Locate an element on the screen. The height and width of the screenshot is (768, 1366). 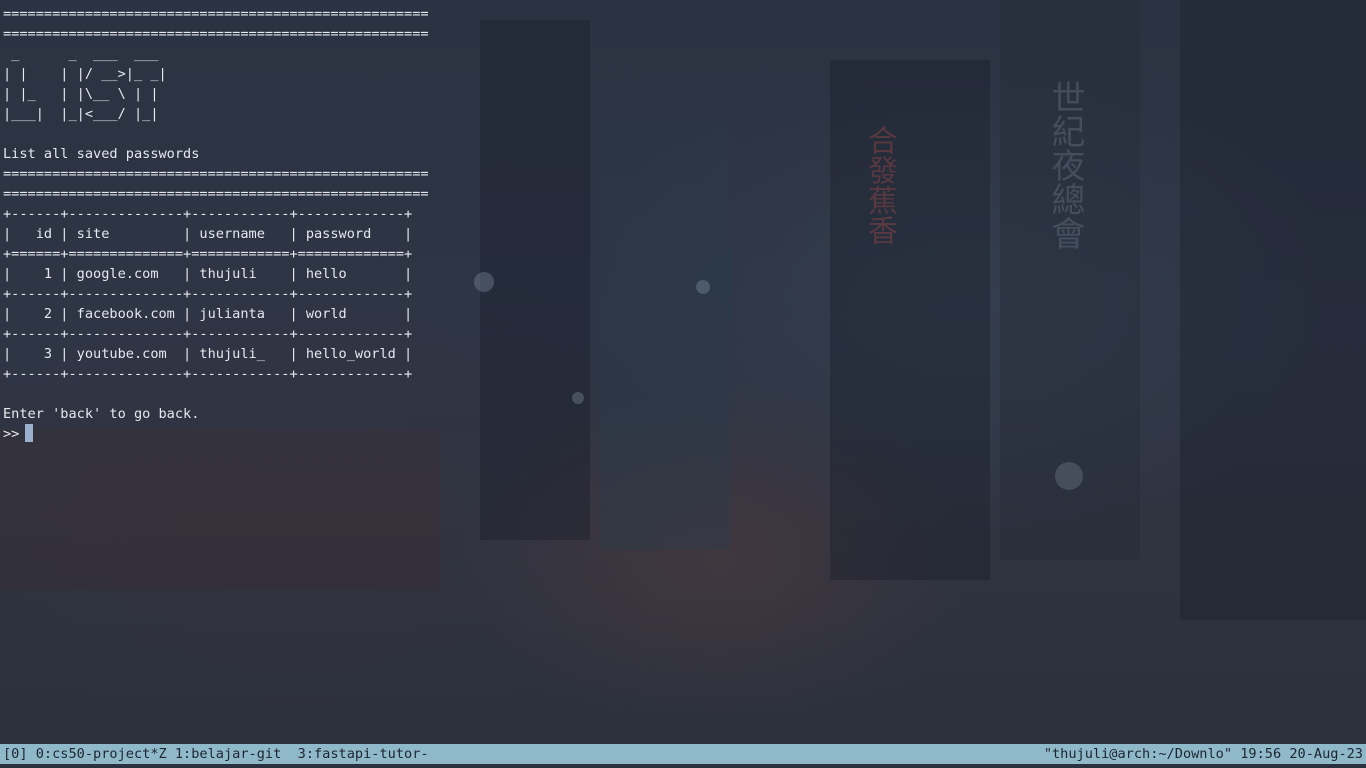
wallpaper-sign: 世紀夜總會 is located at coordinates (1065, 165).